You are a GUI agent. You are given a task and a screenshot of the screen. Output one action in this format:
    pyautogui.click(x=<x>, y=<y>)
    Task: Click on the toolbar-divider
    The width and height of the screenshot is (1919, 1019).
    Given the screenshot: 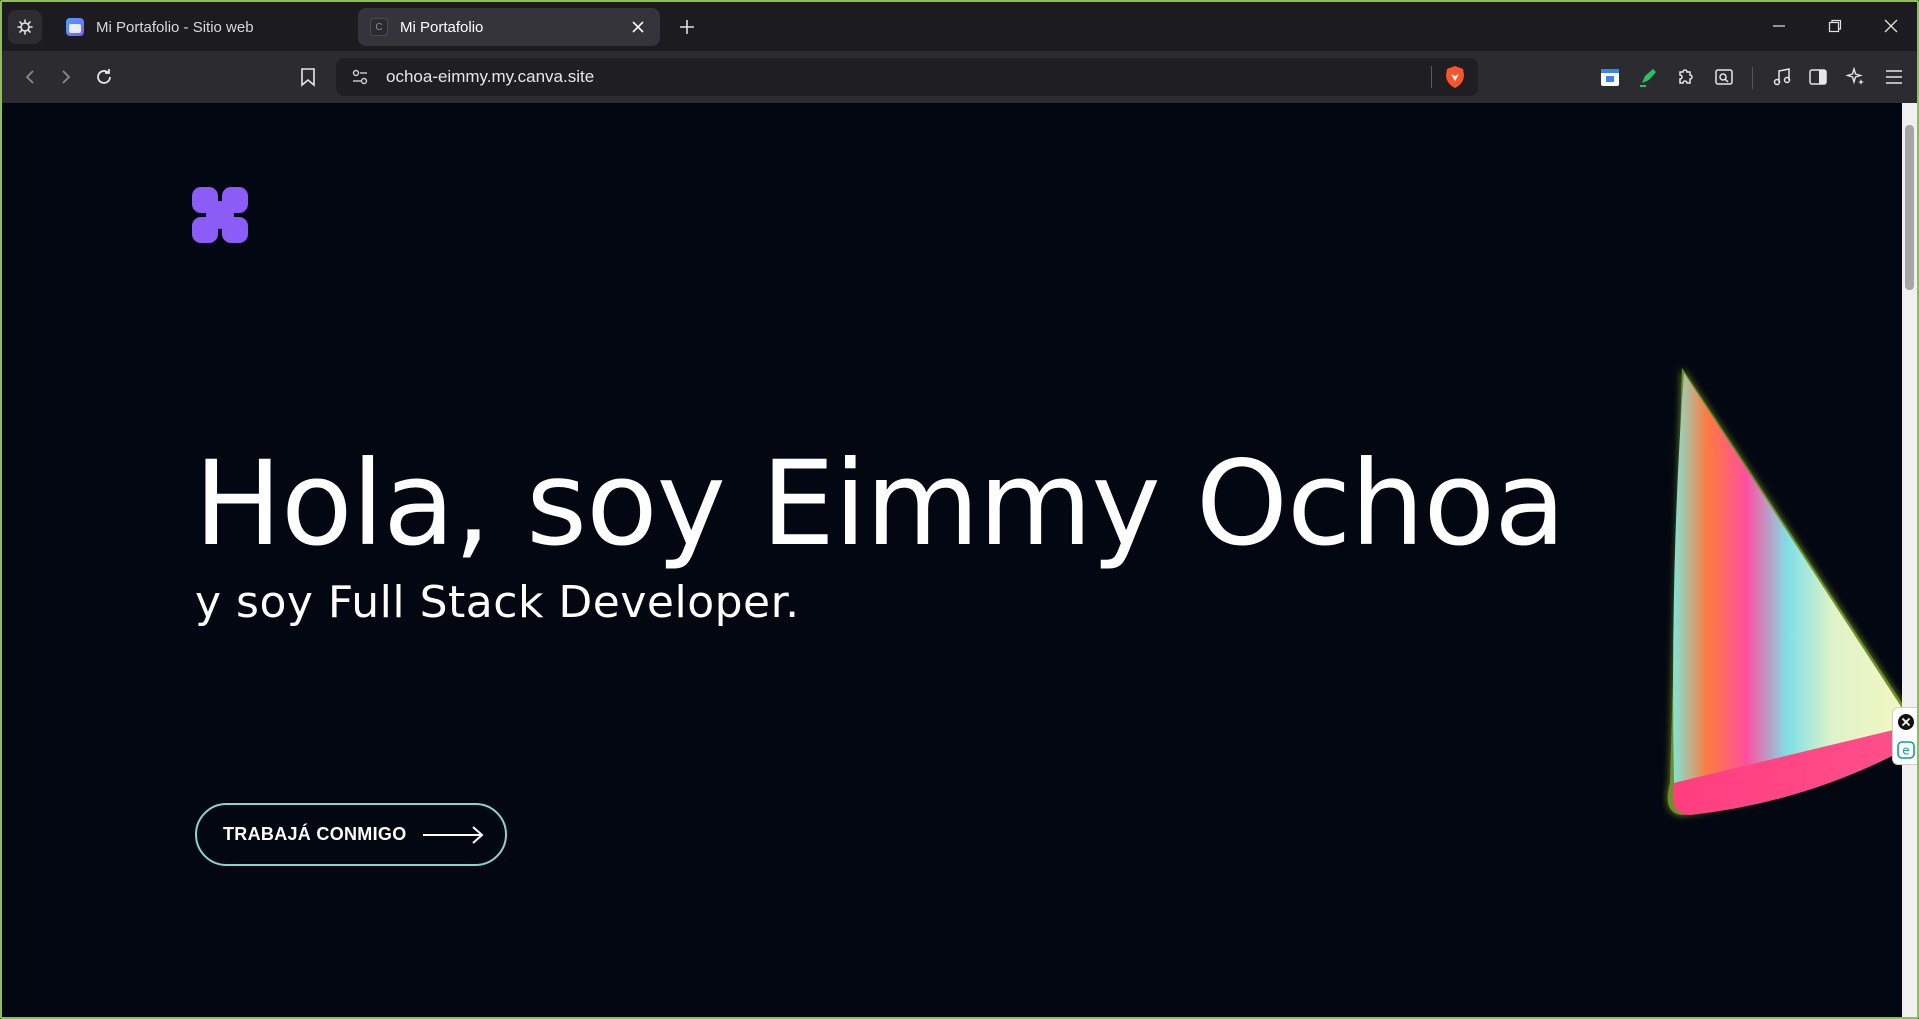 What is the action you would take?
    pyautogui.click(x=1752, y=78)
    